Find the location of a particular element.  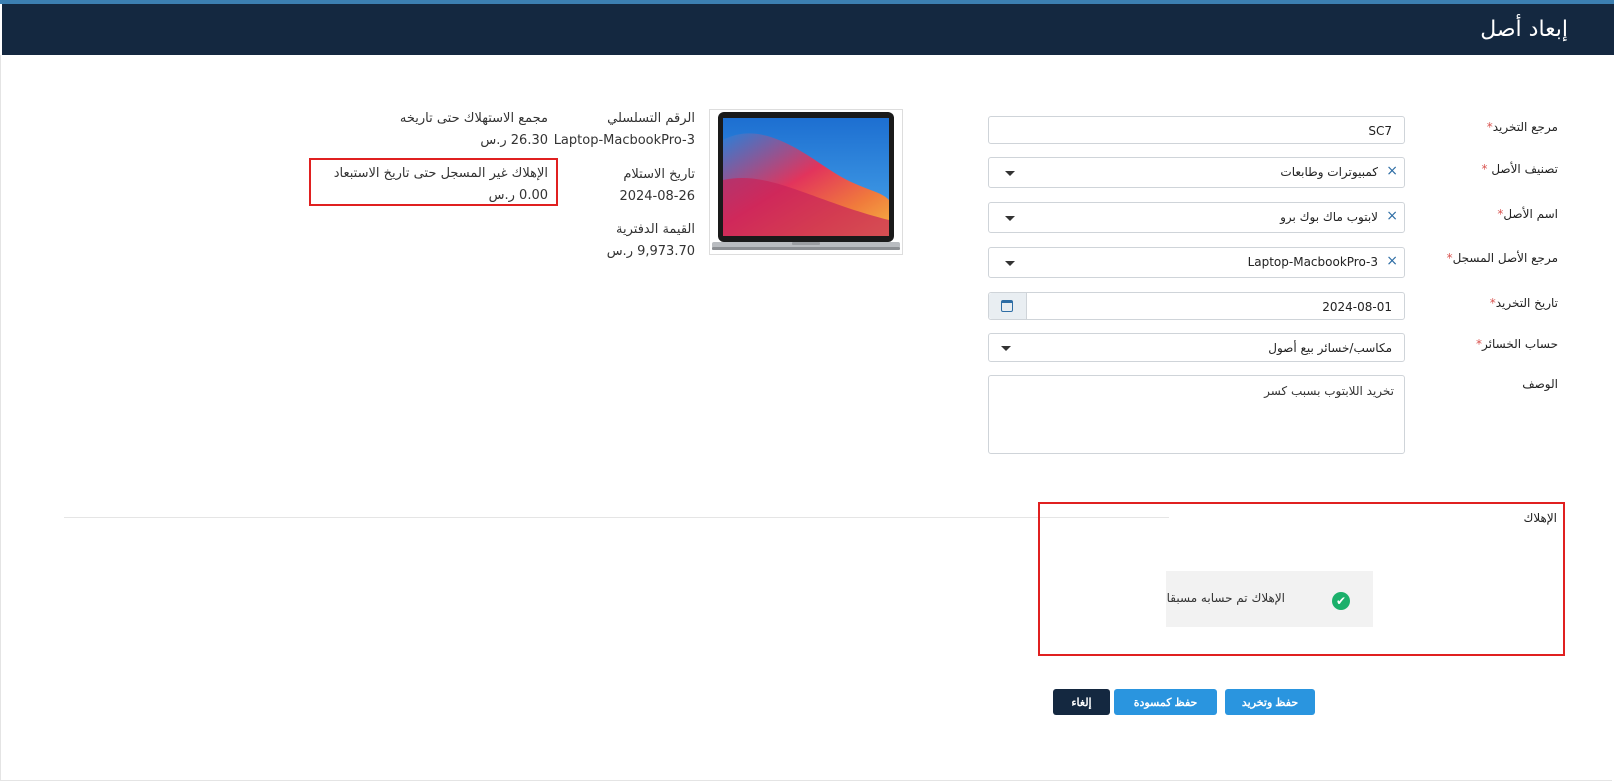

asset-ref-label: مرجع الأصل المسجل* is located at coordinates (1502, 258).